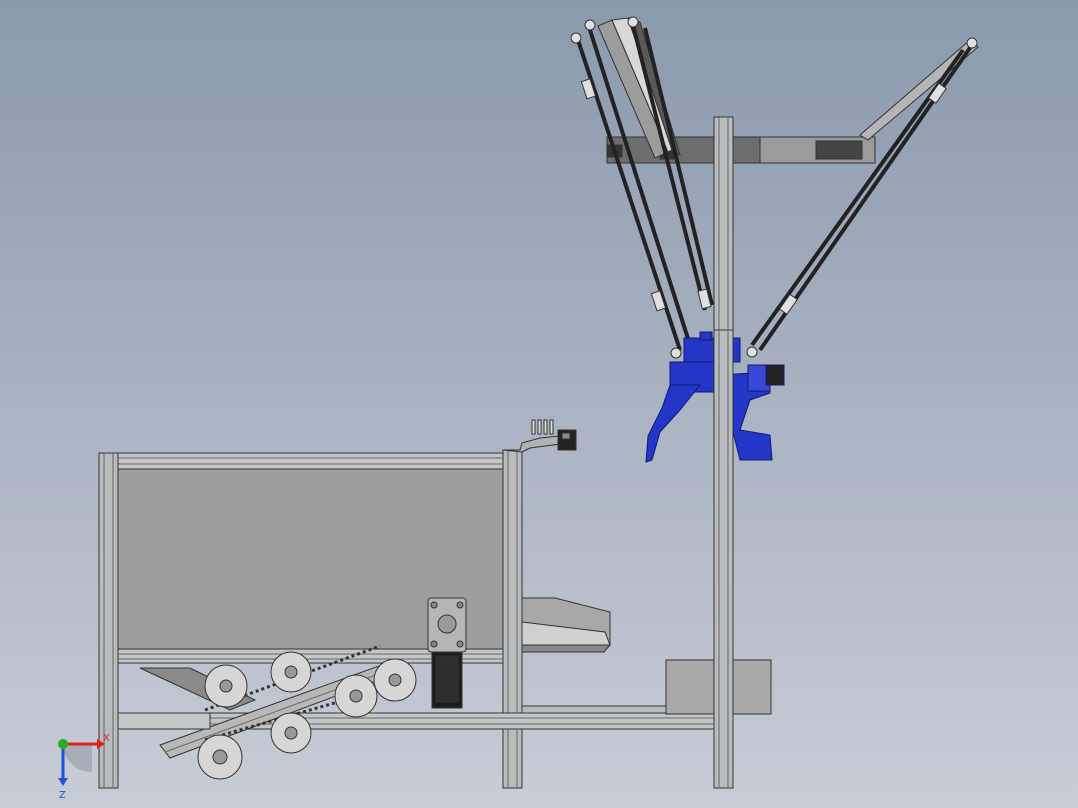 The width and height of the screenshot is (1078, 808). Describe the element at coordinates (447, 653) in the screenshot. I see `drive-motor` at that location.